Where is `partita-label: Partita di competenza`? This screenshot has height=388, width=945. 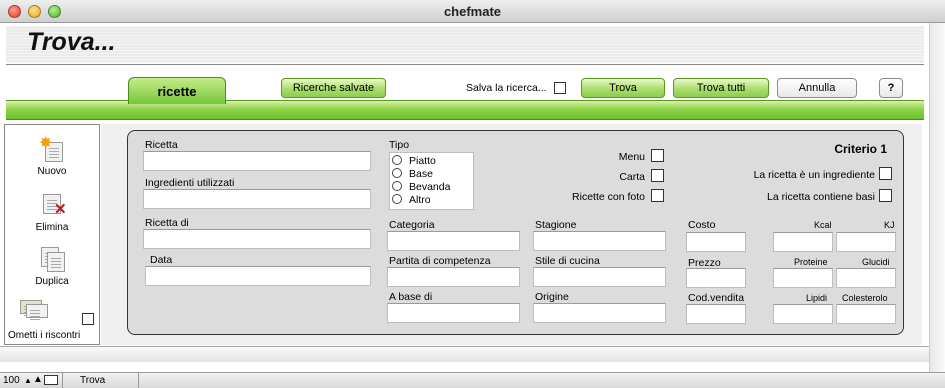 partita-label: Partita di competenza is located at coordinates (440, 261).